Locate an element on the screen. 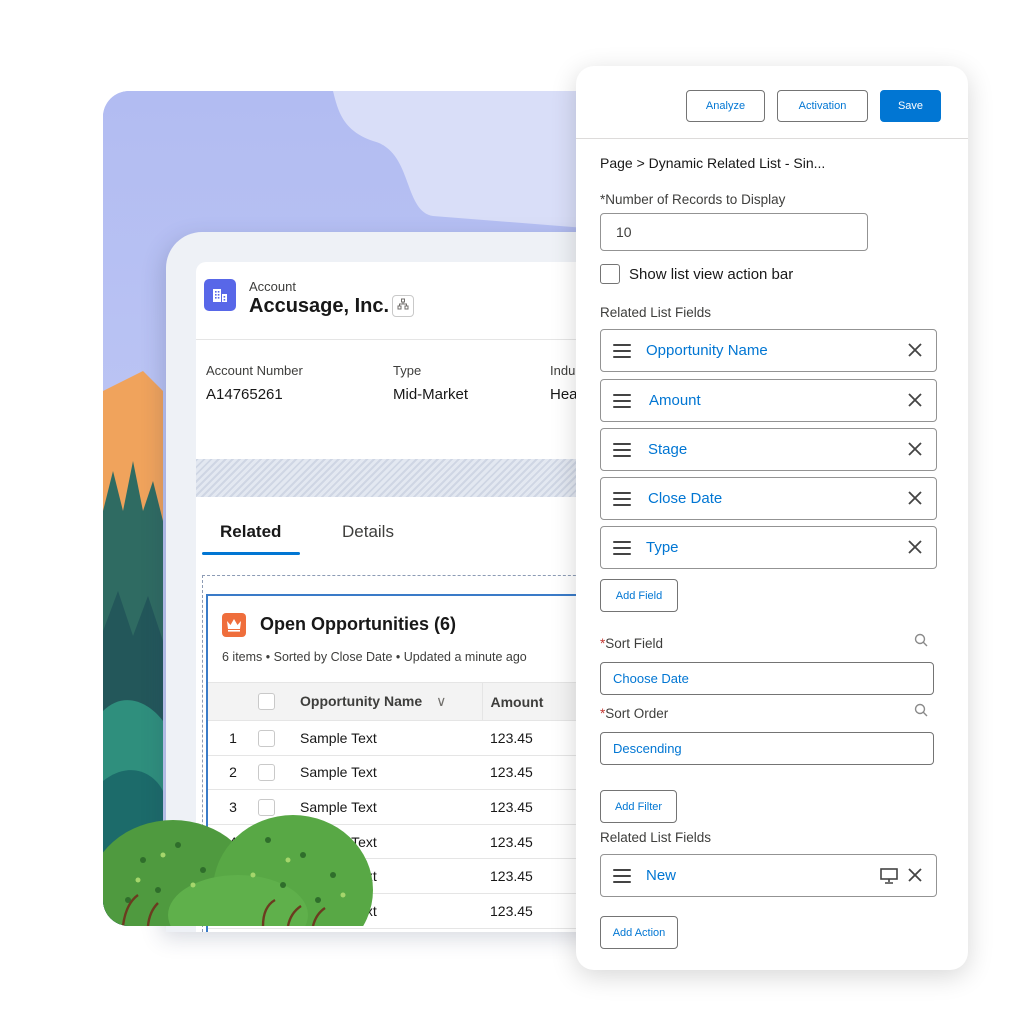 This screenshot has width=1024, height=1024. actions-label: Related List Fields is located at coordinates (656, 837).